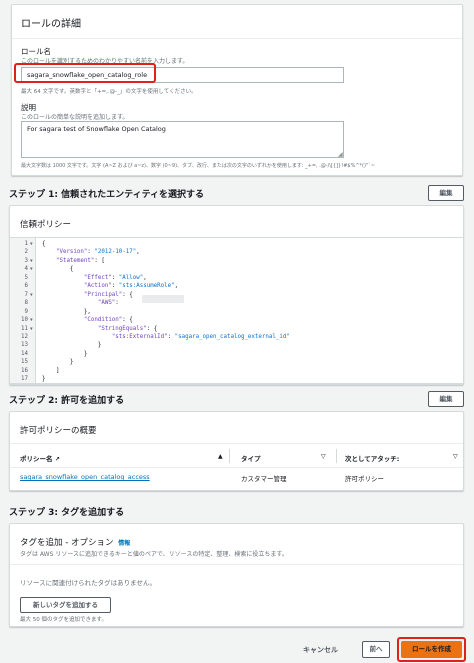  Describe the element at coordinates (66, 311) in the screenshot. I see `code-line: },` at that location.